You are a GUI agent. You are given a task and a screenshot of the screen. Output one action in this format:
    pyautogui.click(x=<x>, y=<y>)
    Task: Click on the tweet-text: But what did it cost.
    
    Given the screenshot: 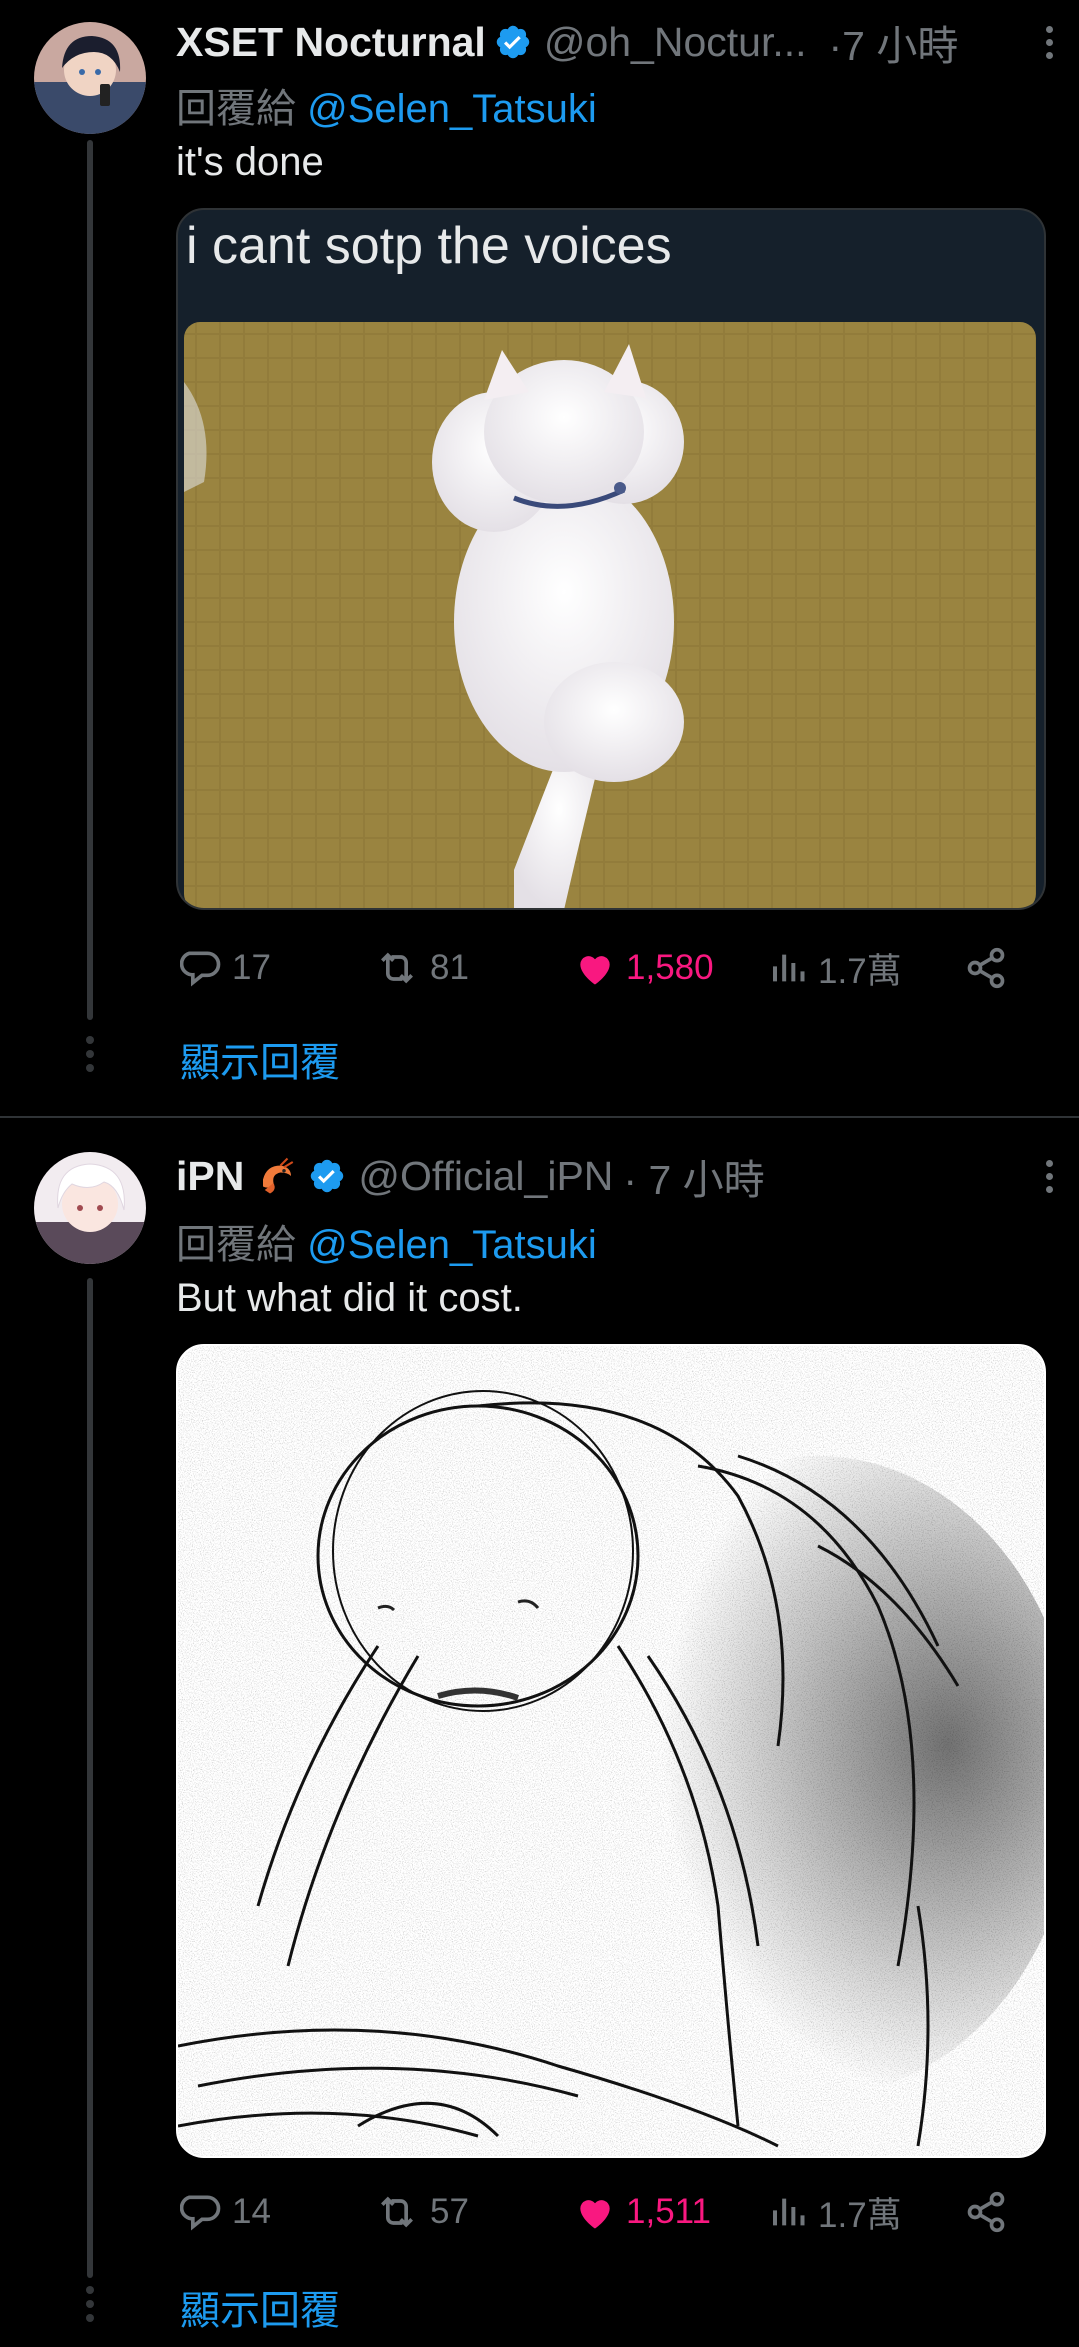 What is the action you would take?
    pyautogui.click(x=349, y=1298)
    